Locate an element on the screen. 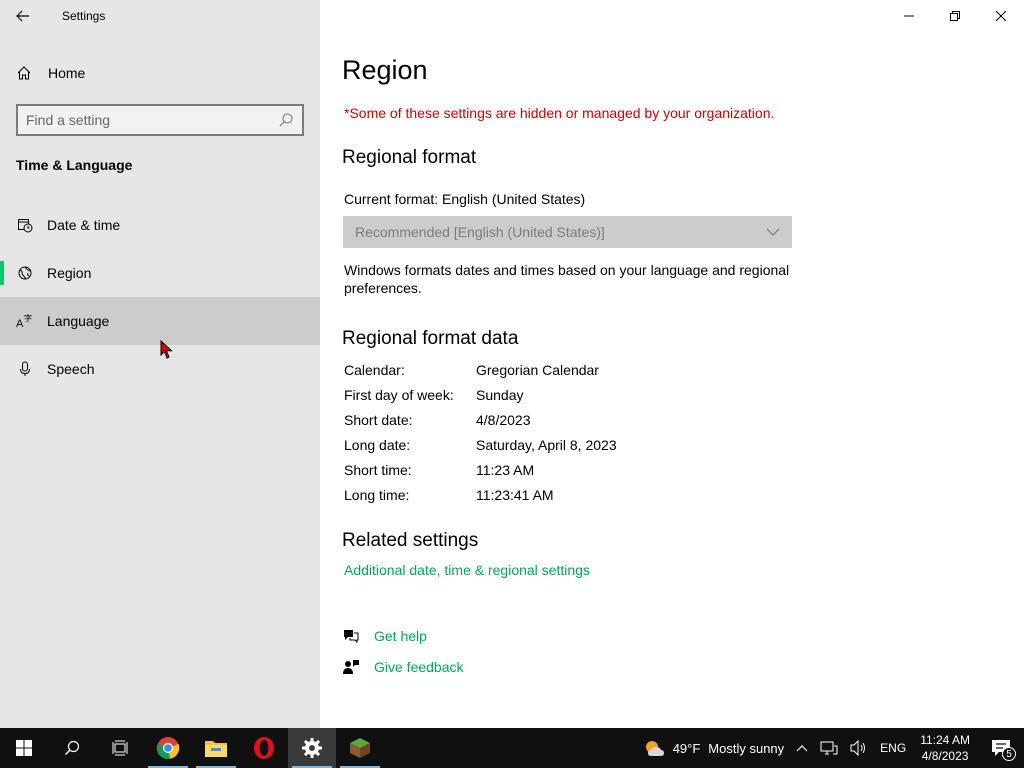 The width and height of the screenshot is (1024, 768). section-title: Time & Language is located at coordinates (74, 165).